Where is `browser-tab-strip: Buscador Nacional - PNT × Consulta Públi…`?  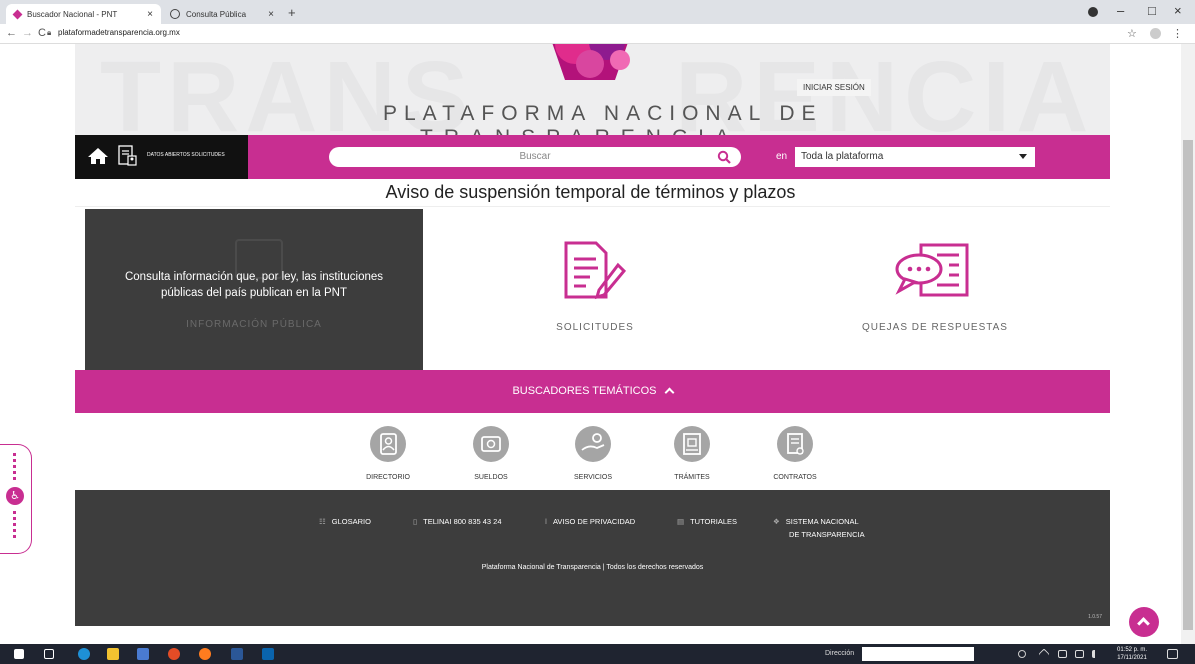
browser-tab-strip: Buscador Nacional - PNT × Consulta Públi… is located at coordinates (597, 12).